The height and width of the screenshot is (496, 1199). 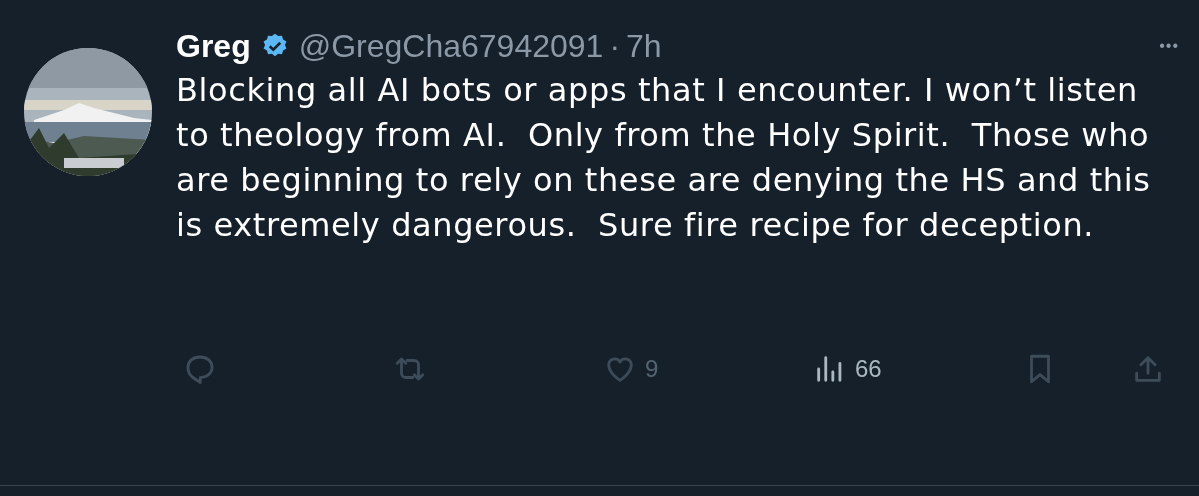 I want to click on like-count: 9, so click(x=652, y=369).